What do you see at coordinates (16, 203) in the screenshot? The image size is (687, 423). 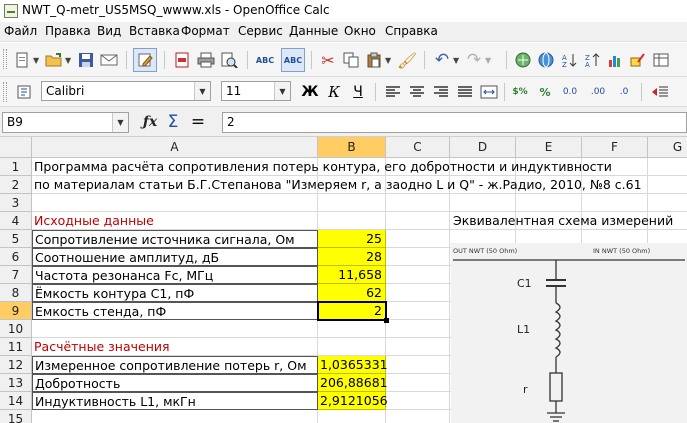 I see `row-header-3: 3` at bounding box center [16, 203].